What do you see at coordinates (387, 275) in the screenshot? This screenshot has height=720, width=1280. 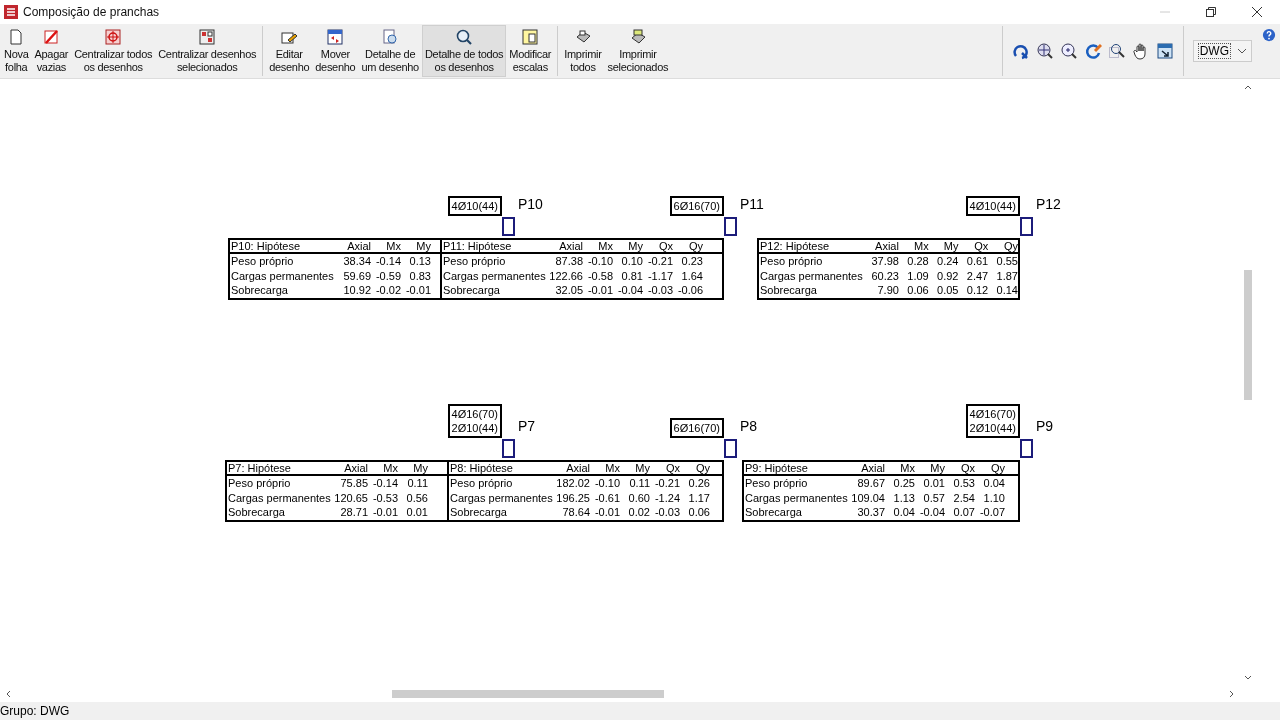 I see `table-cell-text: -0.59` at bounding box center [387, 275].